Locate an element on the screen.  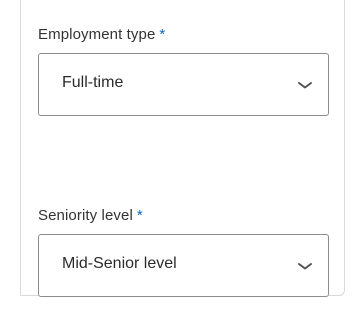
seniority-level-label: Seniority level * is located at coordinates (90, 215).